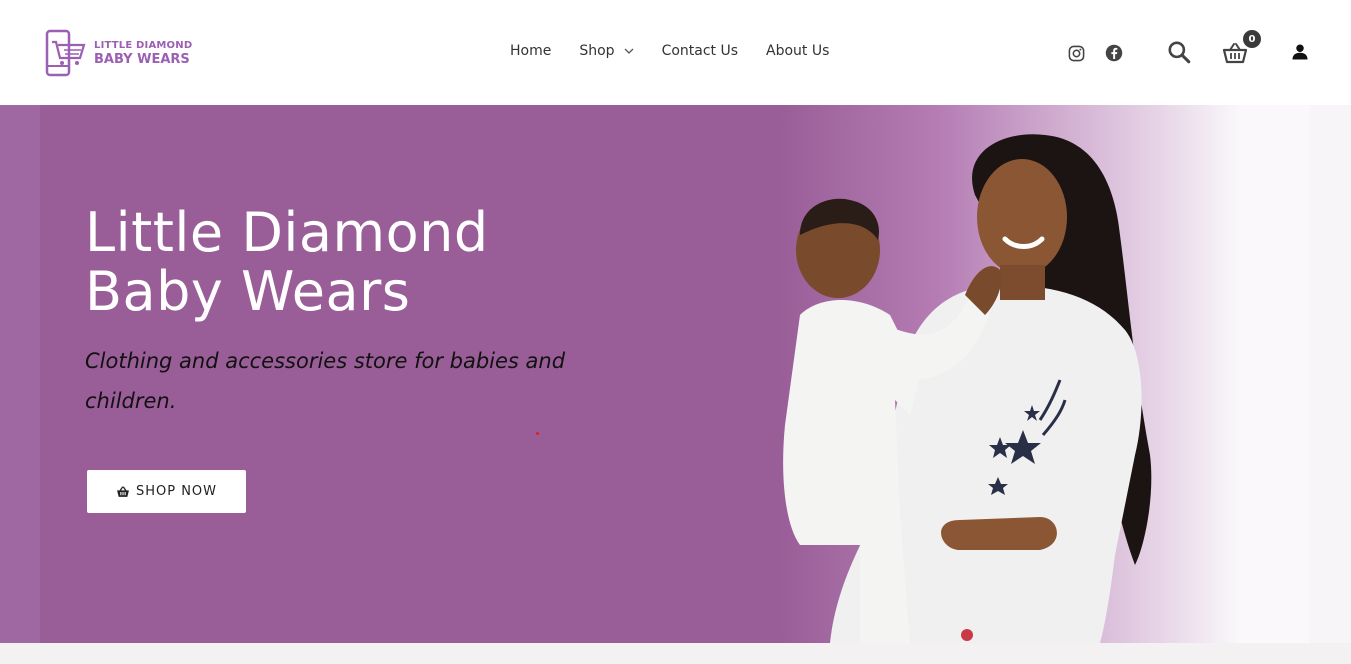 This screenshot has width=1351, height=664. What do you see at coordinates (629, 51) in the screenshot?
I see `chevron-down-icon` at bounding box center [629, 51].